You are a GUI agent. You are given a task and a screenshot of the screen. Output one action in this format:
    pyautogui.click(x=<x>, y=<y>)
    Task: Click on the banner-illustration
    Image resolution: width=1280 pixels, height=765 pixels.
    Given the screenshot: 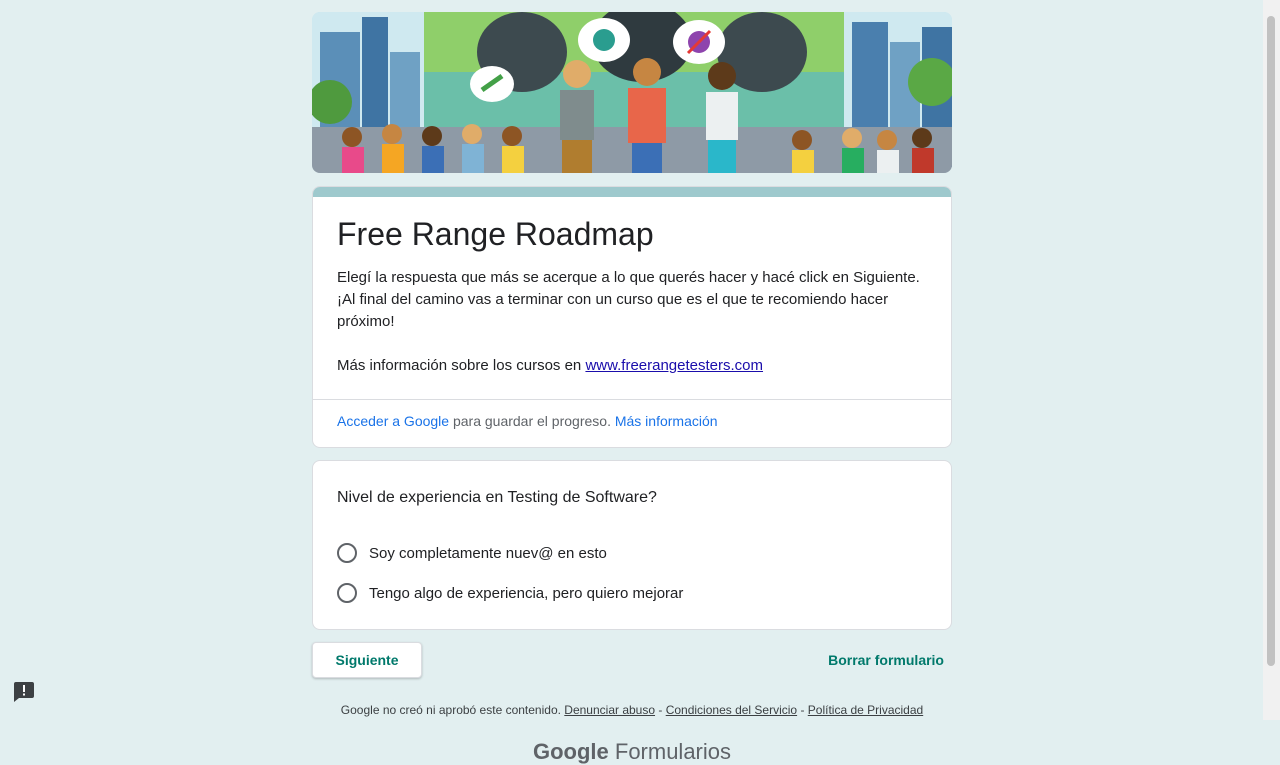 What is the action you would take?
    pyautogui.click(x=632, y=92)
    